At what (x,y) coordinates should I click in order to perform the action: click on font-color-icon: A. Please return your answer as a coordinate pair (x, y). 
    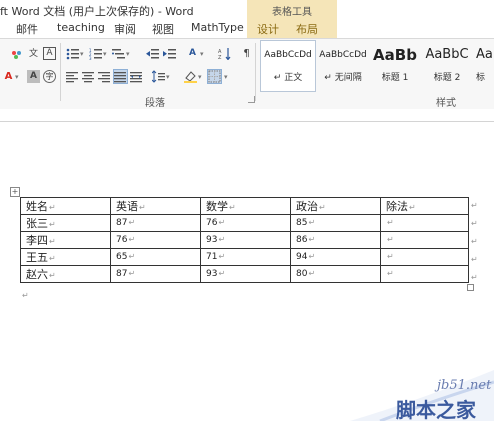
    Looking at the image, I should click on (8, 76).